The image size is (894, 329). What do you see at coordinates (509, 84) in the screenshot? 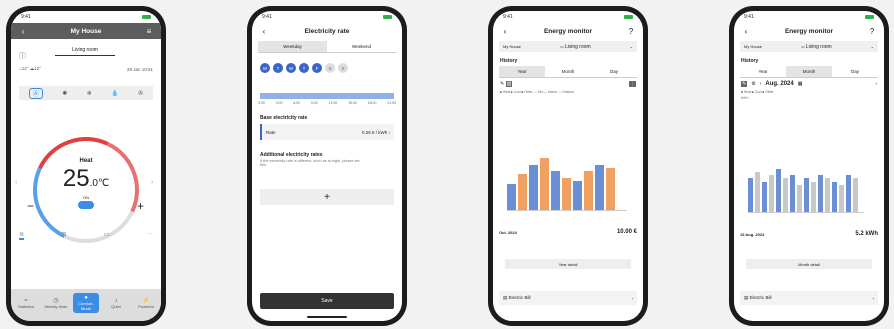
I see `bar-chart-icon: ▥` at bounding box center [509, 84].